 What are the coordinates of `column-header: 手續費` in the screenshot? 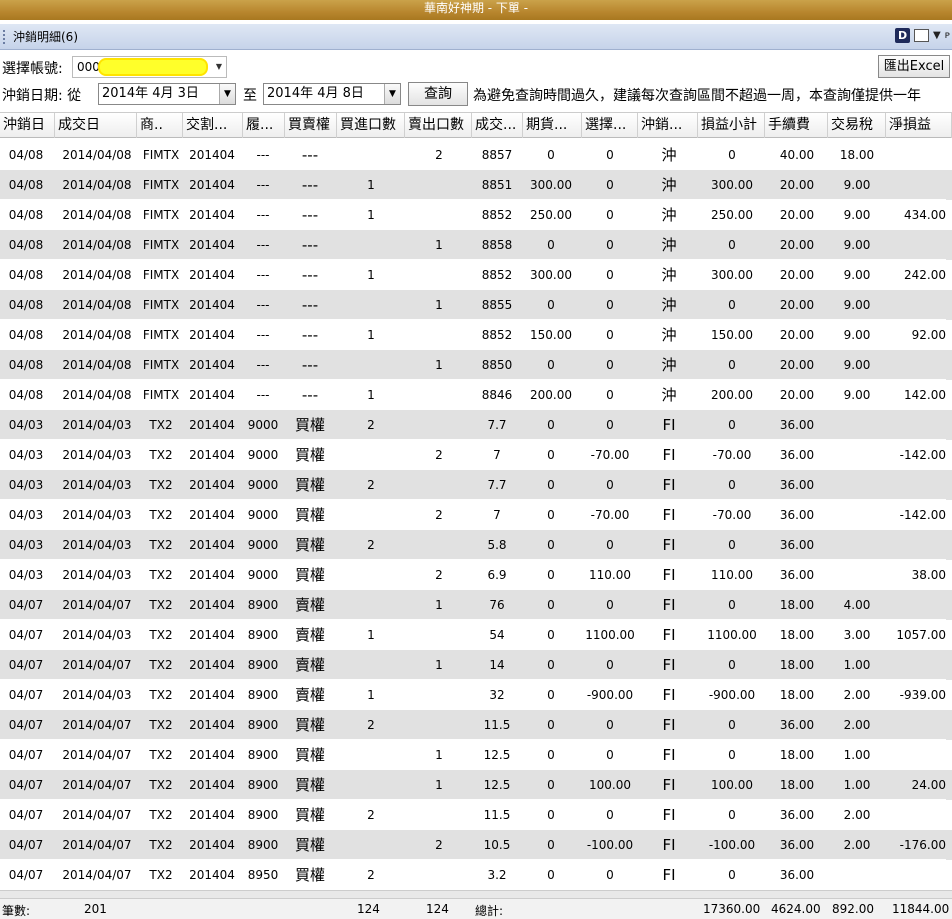 It's located at (796, 125).